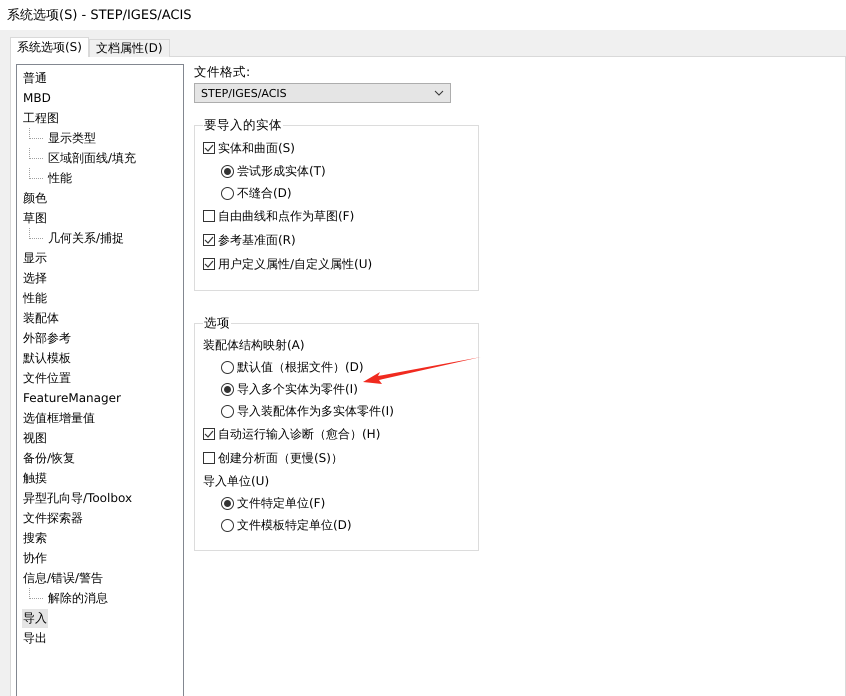  Describe the element at coordinates (439, 93) in the screenshot. I see `chevron-down-icon` at that location.